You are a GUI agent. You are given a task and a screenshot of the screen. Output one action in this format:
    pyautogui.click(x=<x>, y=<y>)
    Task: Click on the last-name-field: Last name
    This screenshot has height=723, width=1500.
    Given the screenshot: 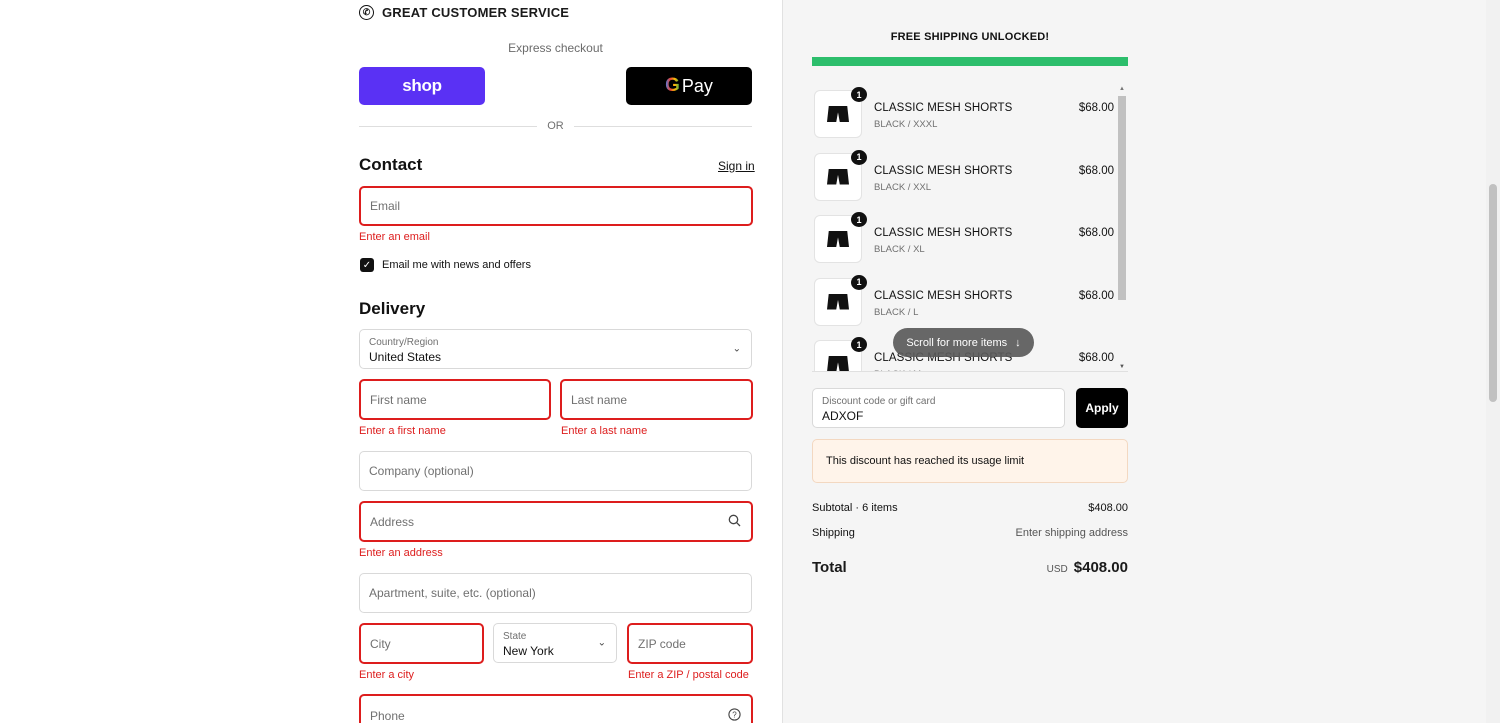 What is the action you would take?
    pyautogui.click(x=656, y=399)
    